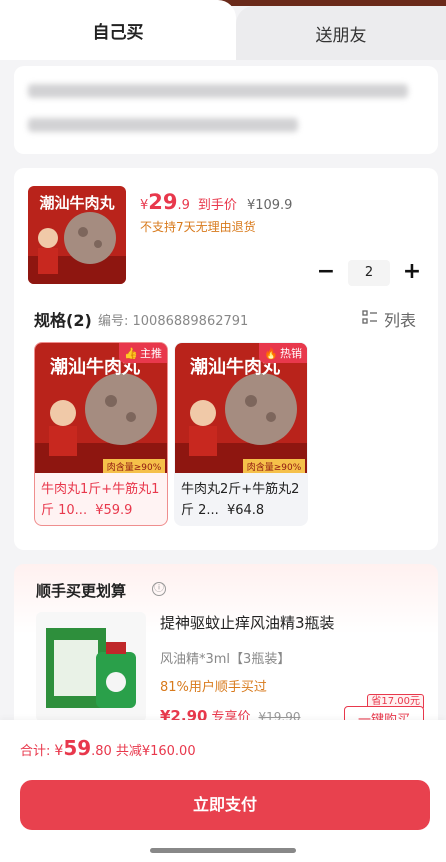 This screenshot has width=446, height=862. I want to click on increase-quantity-button: +, so click(412, 273).